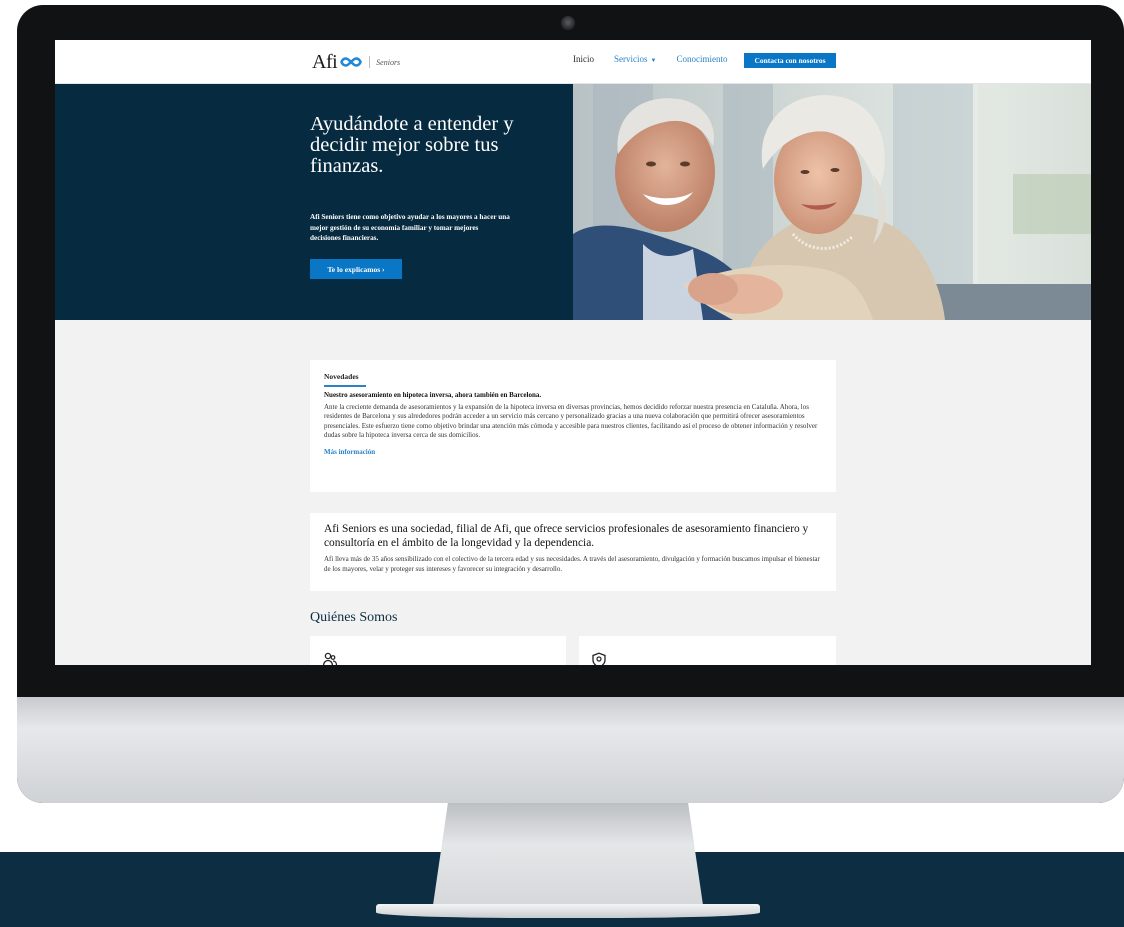 This screenshot has height=927, width=1124. Describe the element at coordinates (568, 911) in the screenshot. I see `monitor-stand-base` at that location.